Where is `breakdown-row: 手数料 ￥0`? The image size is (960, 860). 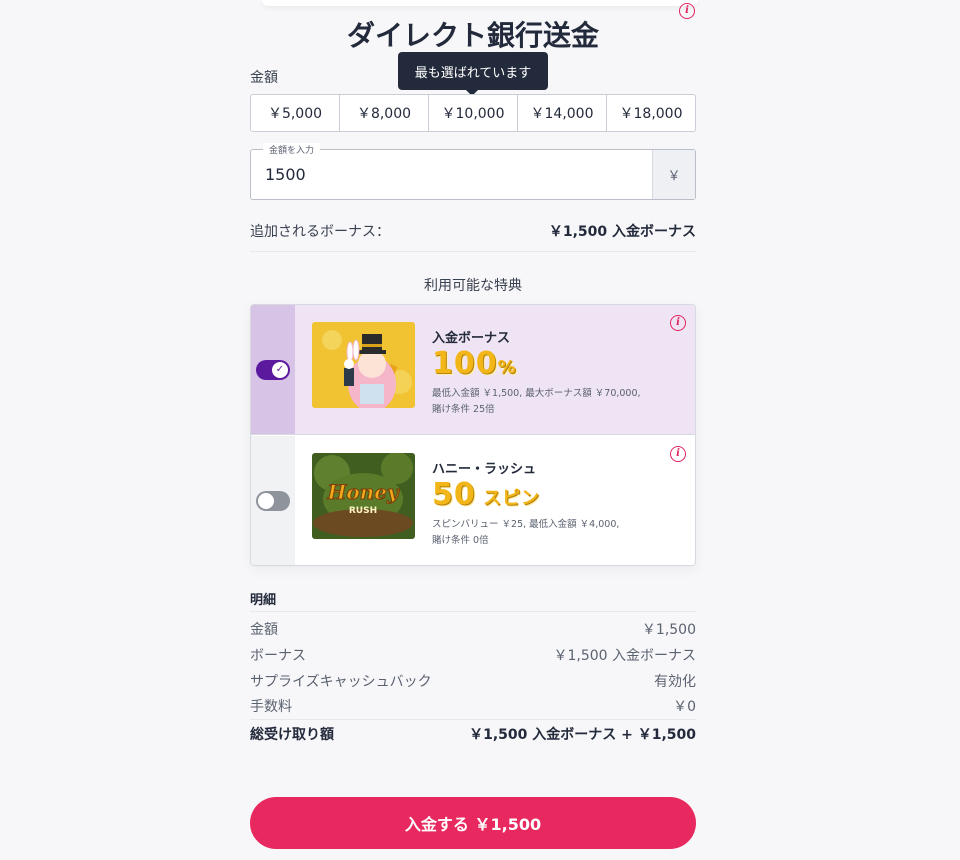 breakdown-row: 手数料 ￥0 is located at coordinates (473, 706).